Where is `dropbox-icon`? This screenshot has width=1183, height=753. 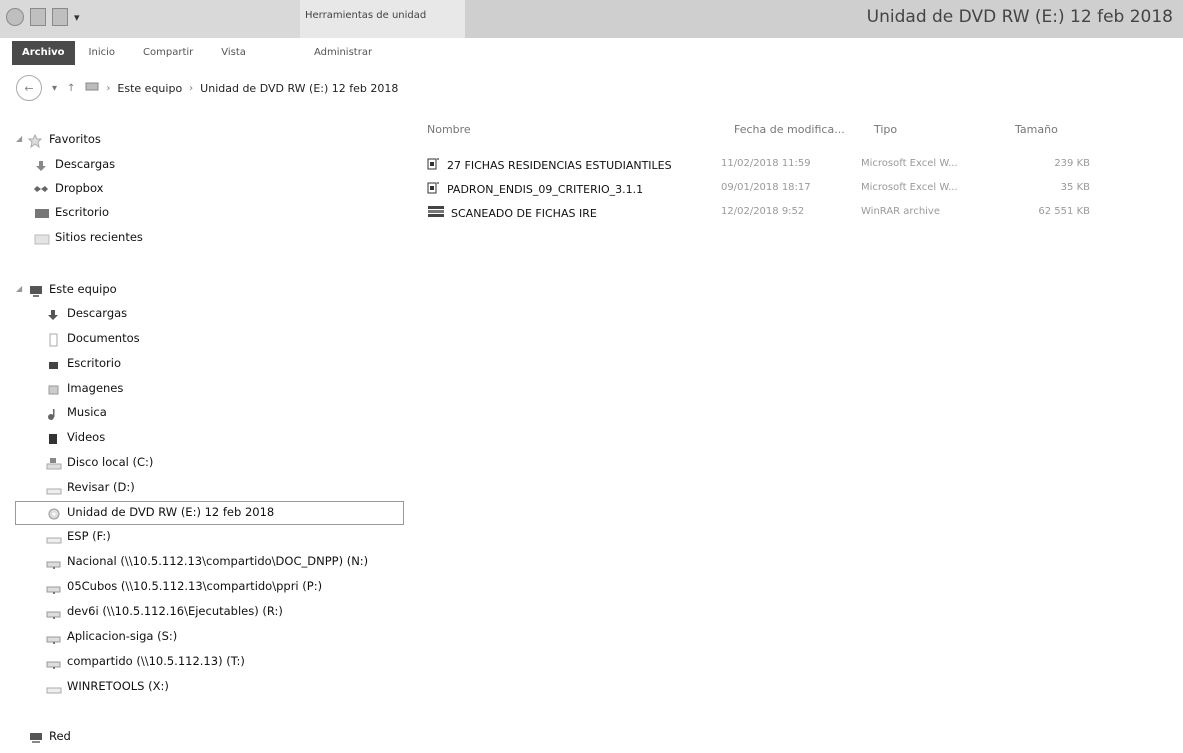
dropbox-icon is located at coordinates (42, 188).